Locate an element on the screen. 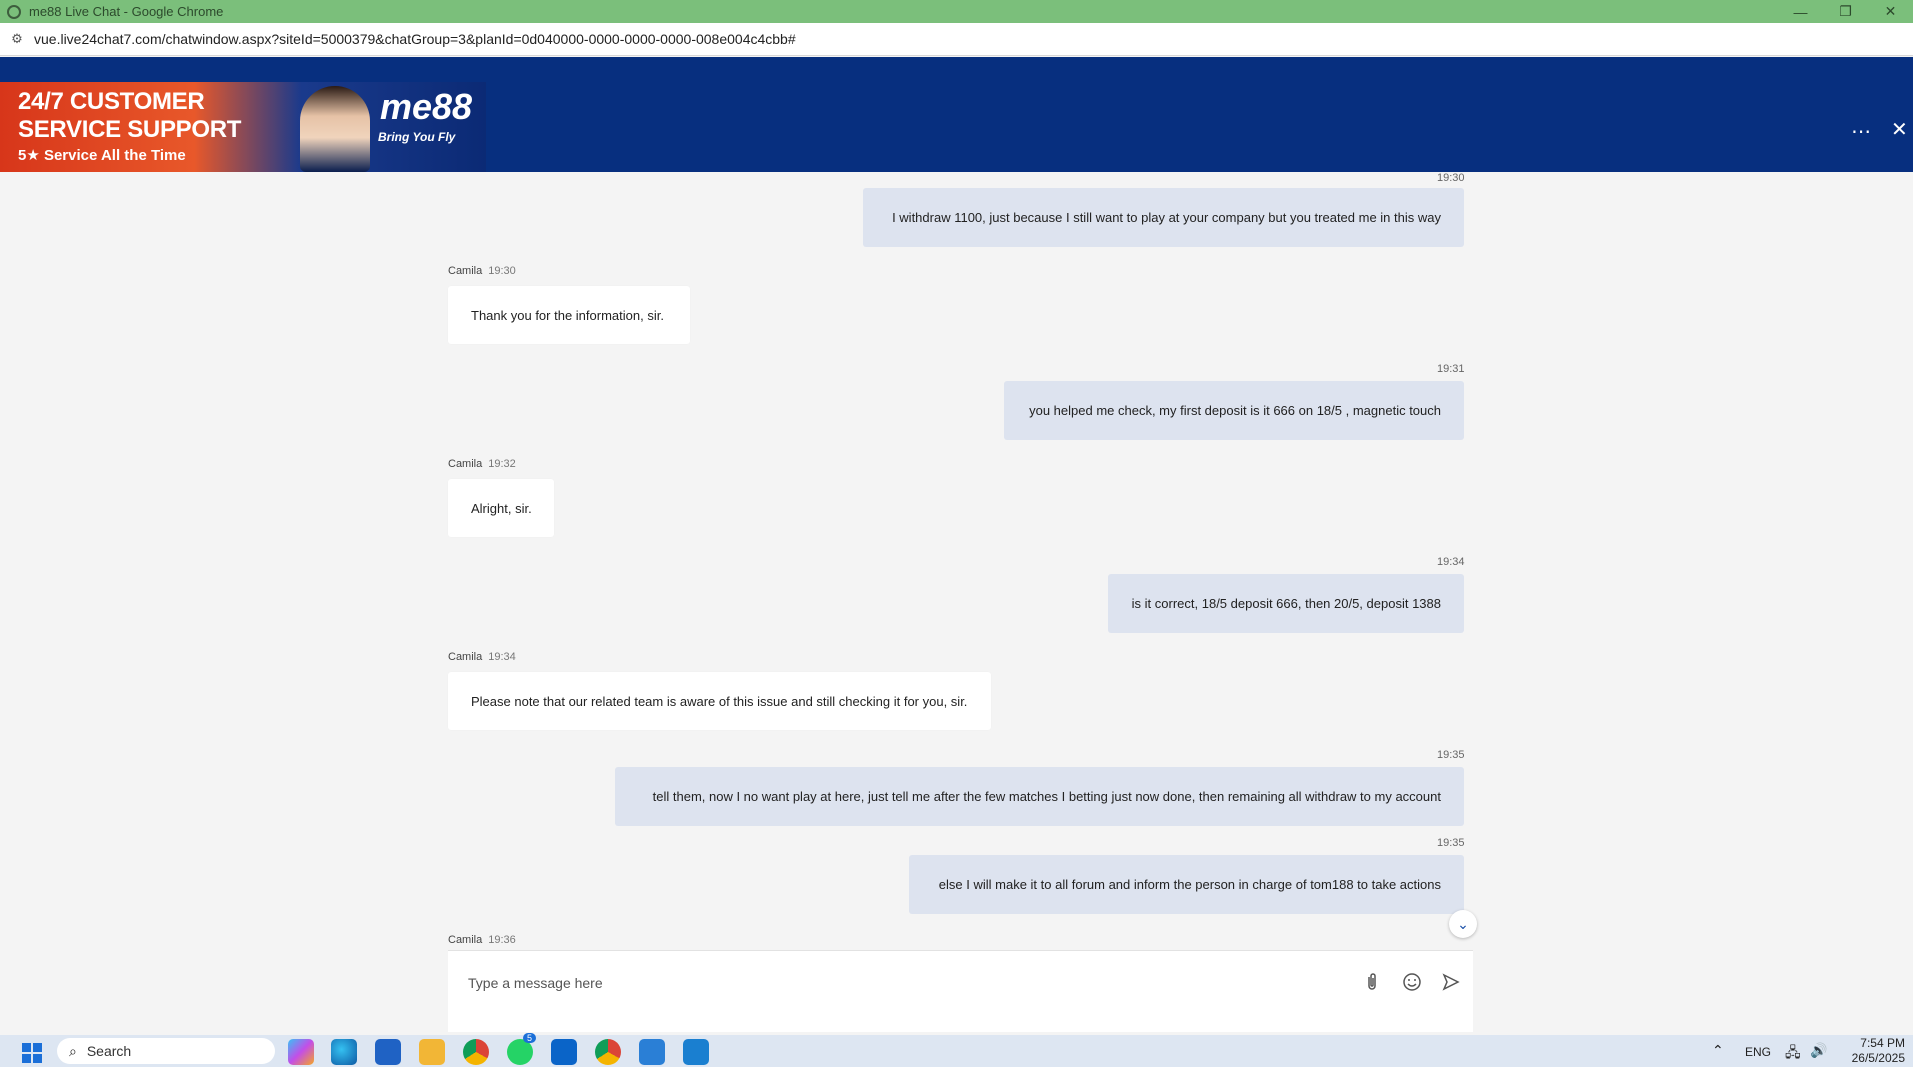 This screenshot has height=1067, width=1913. language-indicator: ENG is located at coordinates (1758, 1052).